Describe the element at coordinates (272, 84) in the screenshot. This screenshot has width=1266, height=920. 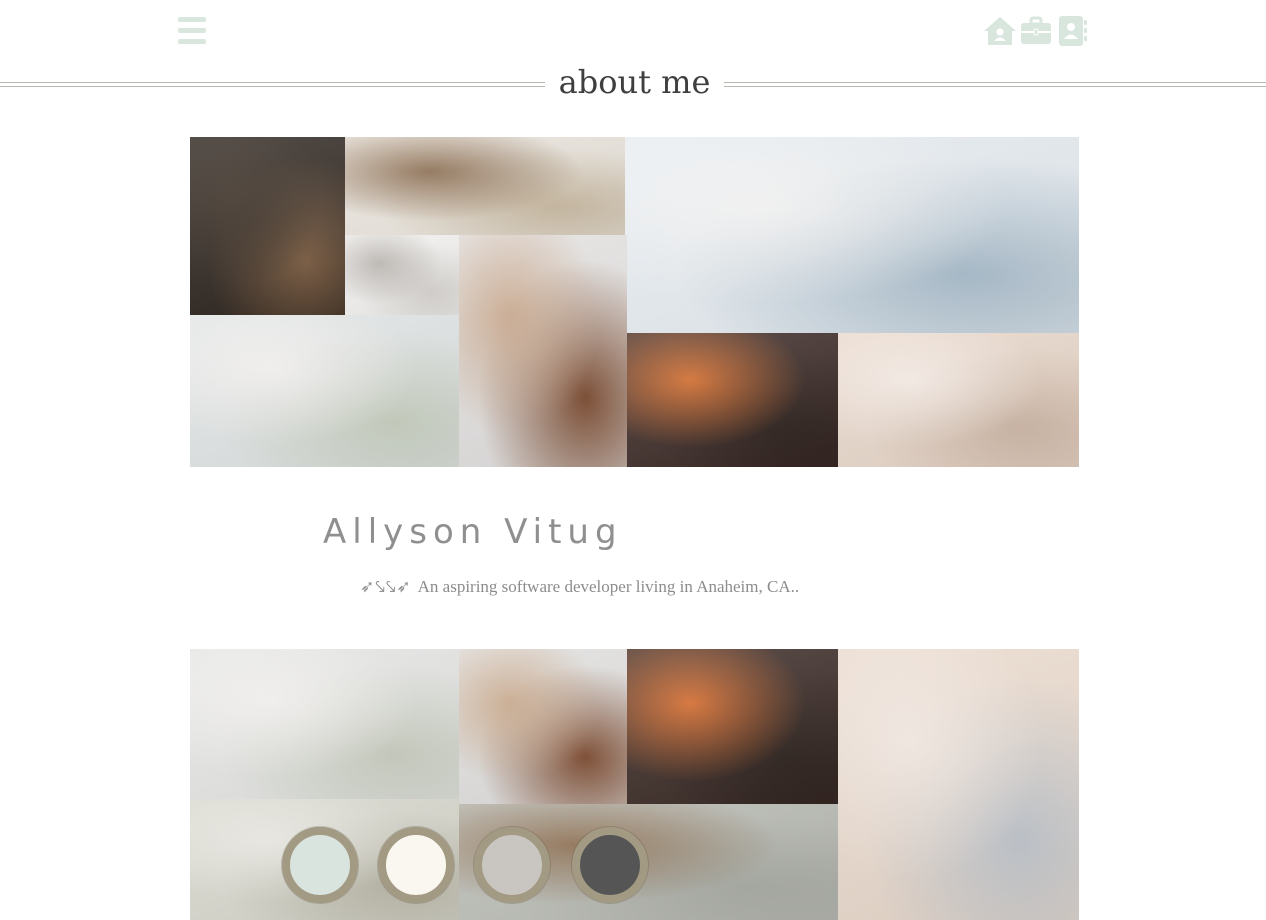
I see `heading-rule-left` at that location.